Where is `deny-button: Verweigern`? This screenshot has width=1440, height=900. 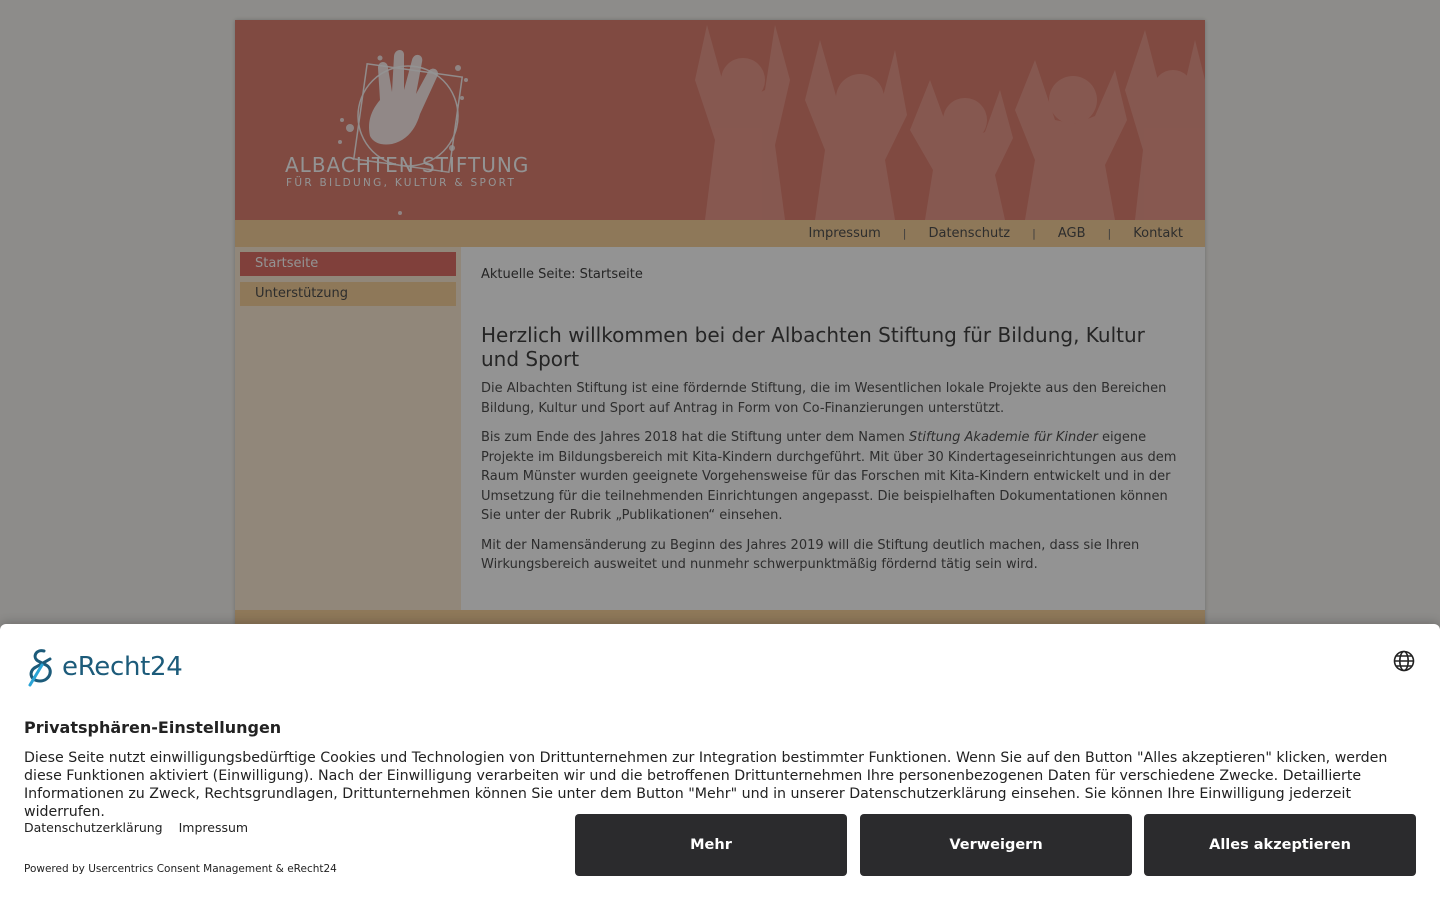
deny-button: Verweigern is located at coordinates (996, 845).